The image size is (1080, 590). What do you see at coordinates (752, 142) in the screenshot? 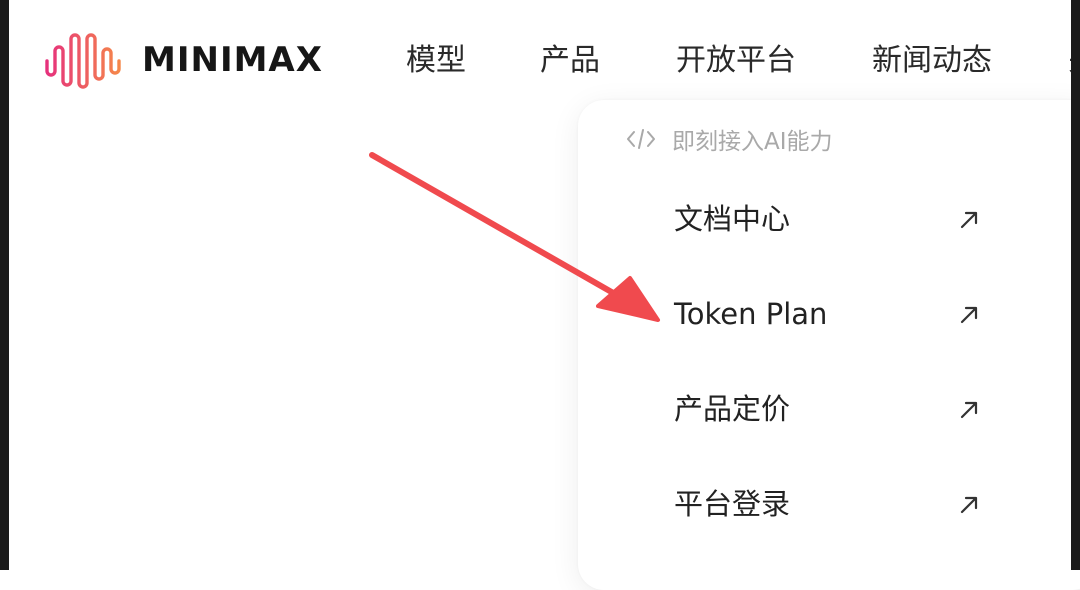
I see `dropdown-header-label: 即刻接入AI能力` at bounding box center [752, 142].